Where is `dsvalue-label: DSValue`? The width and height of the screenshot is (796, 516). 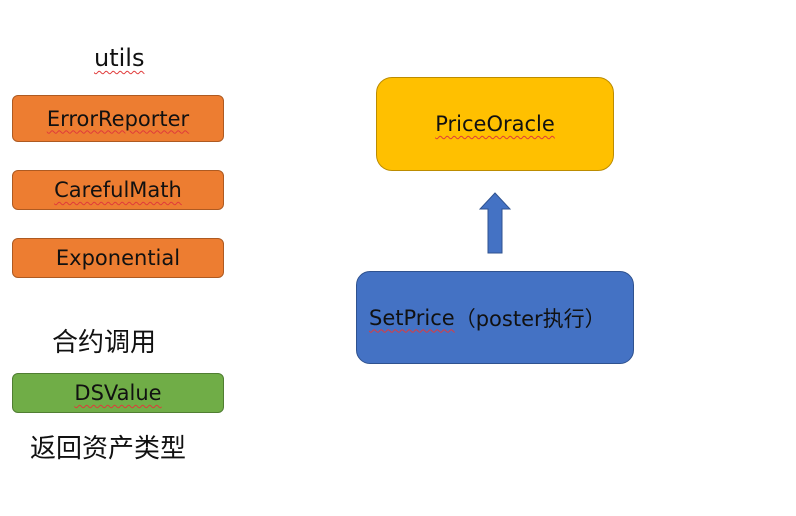 dsvalue-label: DSValue is located at coordinates (118, 393).